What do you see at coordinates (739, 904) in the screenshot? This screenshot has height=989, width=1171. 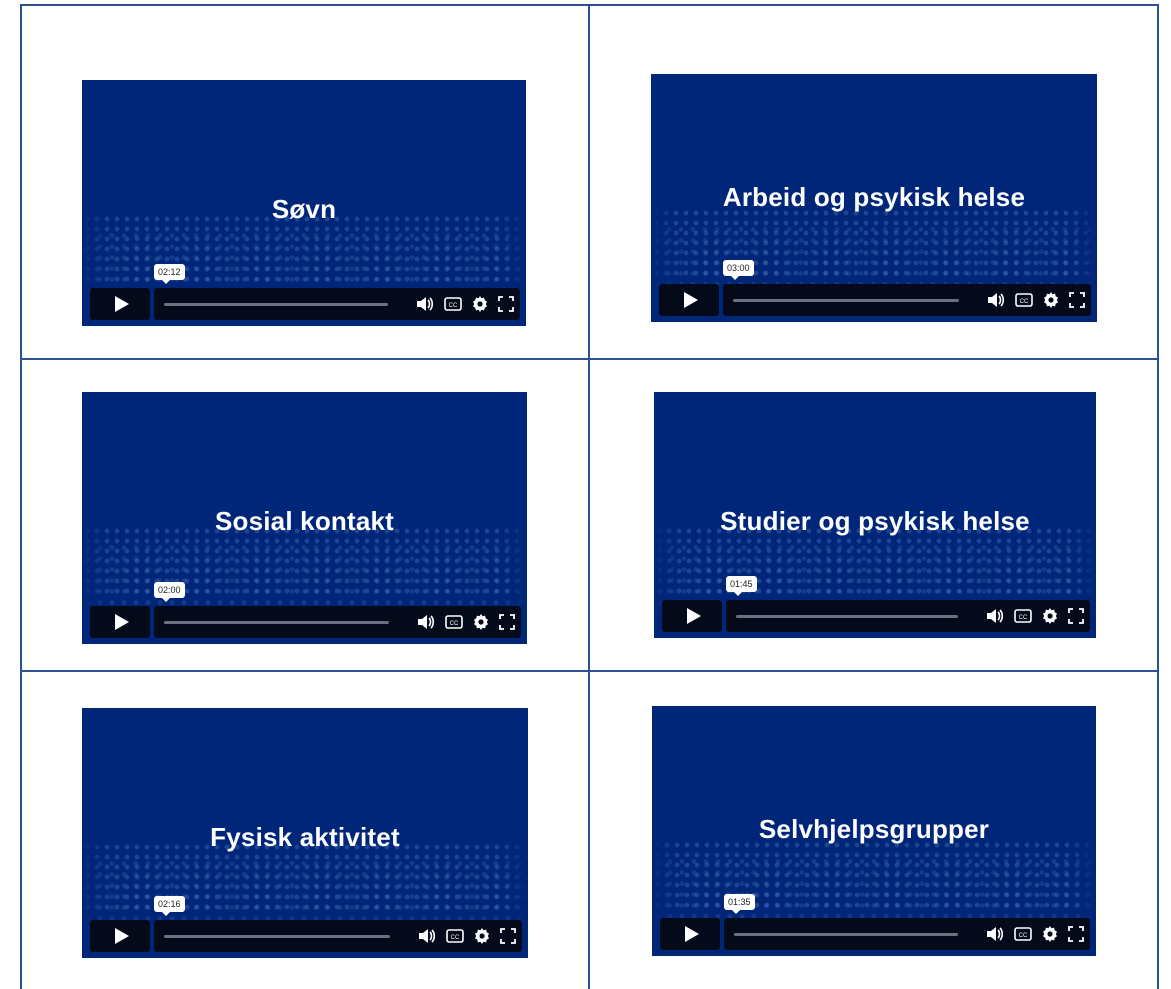 I see `duration-label: 01:35` at bounding box center [739, 904].